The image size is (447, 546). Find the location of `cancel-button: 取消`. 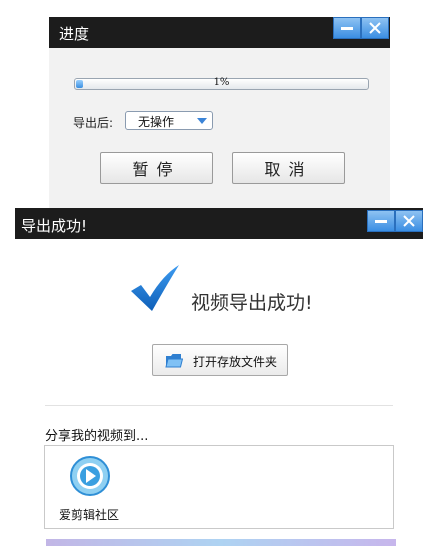

cancel-button: 取消 is located at coordinates (288, 168).